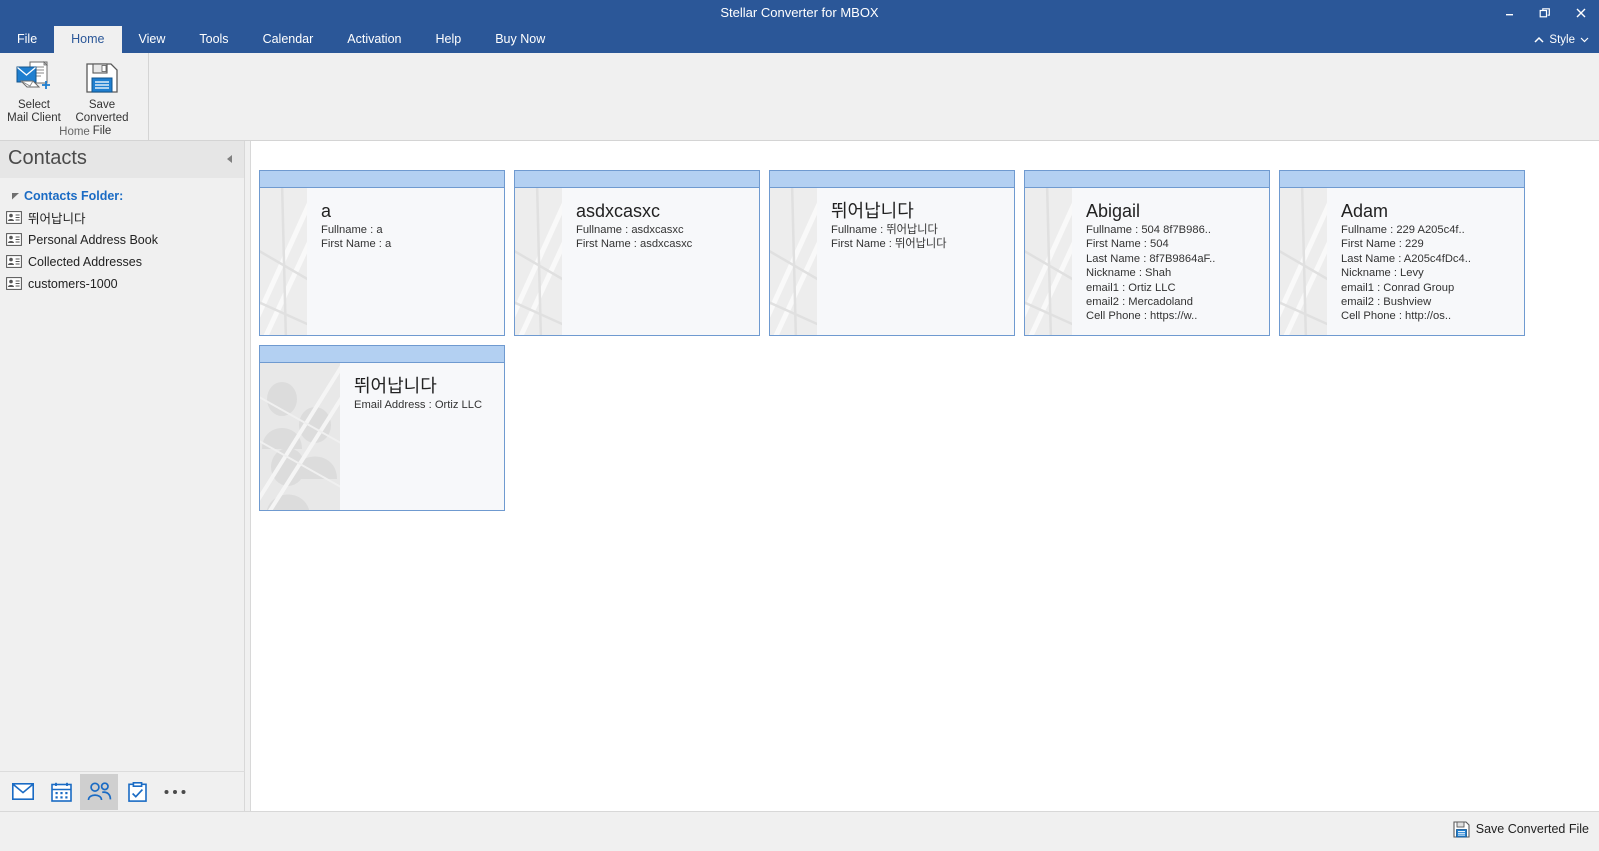 The width and height of the screenshot is (1599, 851). I want to click on contact-name: Adam, so click(1365, 211).